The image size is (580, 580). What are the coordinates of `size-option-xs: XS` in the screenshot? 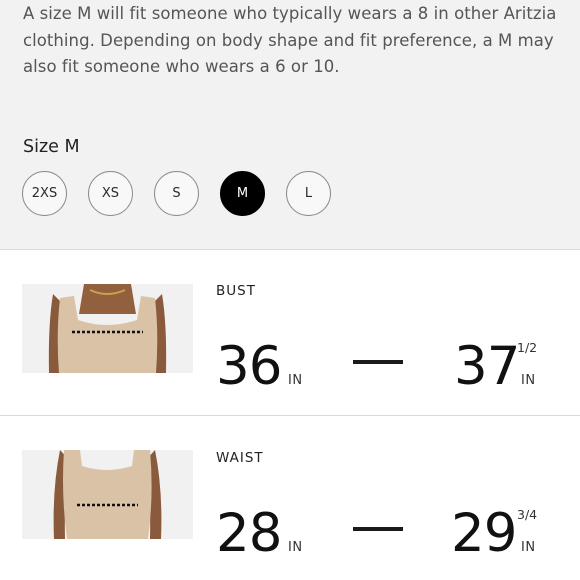 It's located at (110, 193).